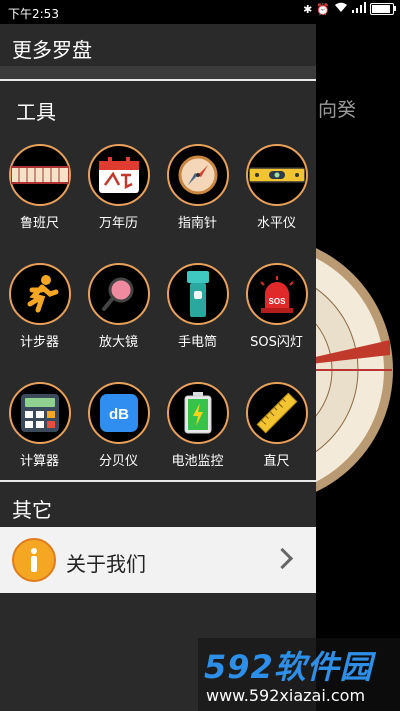 The image size is (400, 711). Describe the element at coordinates (276, 461) in the screenshot. I see `tool-label: 直尺` at that location.